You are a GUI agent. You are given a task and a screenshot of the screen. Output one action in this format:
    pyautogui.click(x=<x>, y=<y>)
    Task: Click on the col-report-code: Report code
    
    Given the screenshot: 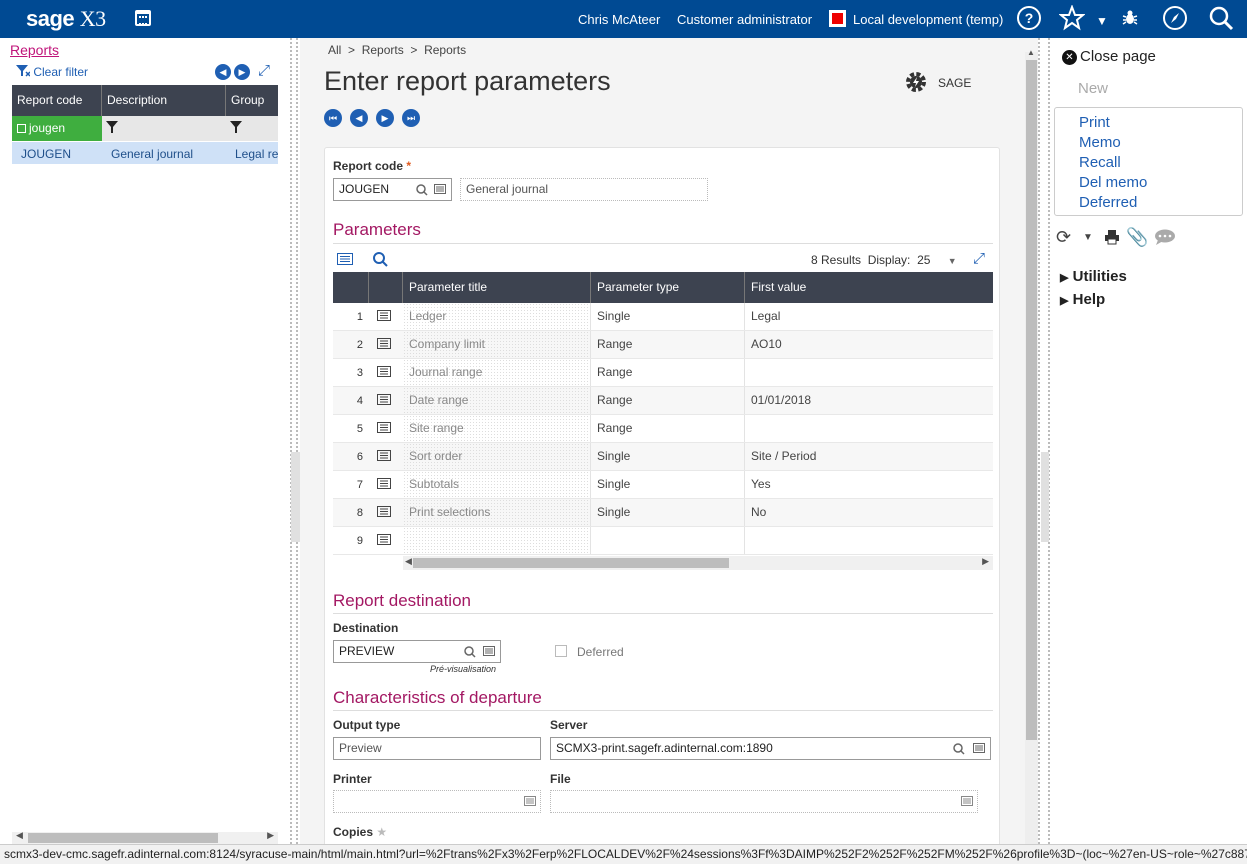 What is the action you would take?
    pyautogui.click(x=57, y=100)
    